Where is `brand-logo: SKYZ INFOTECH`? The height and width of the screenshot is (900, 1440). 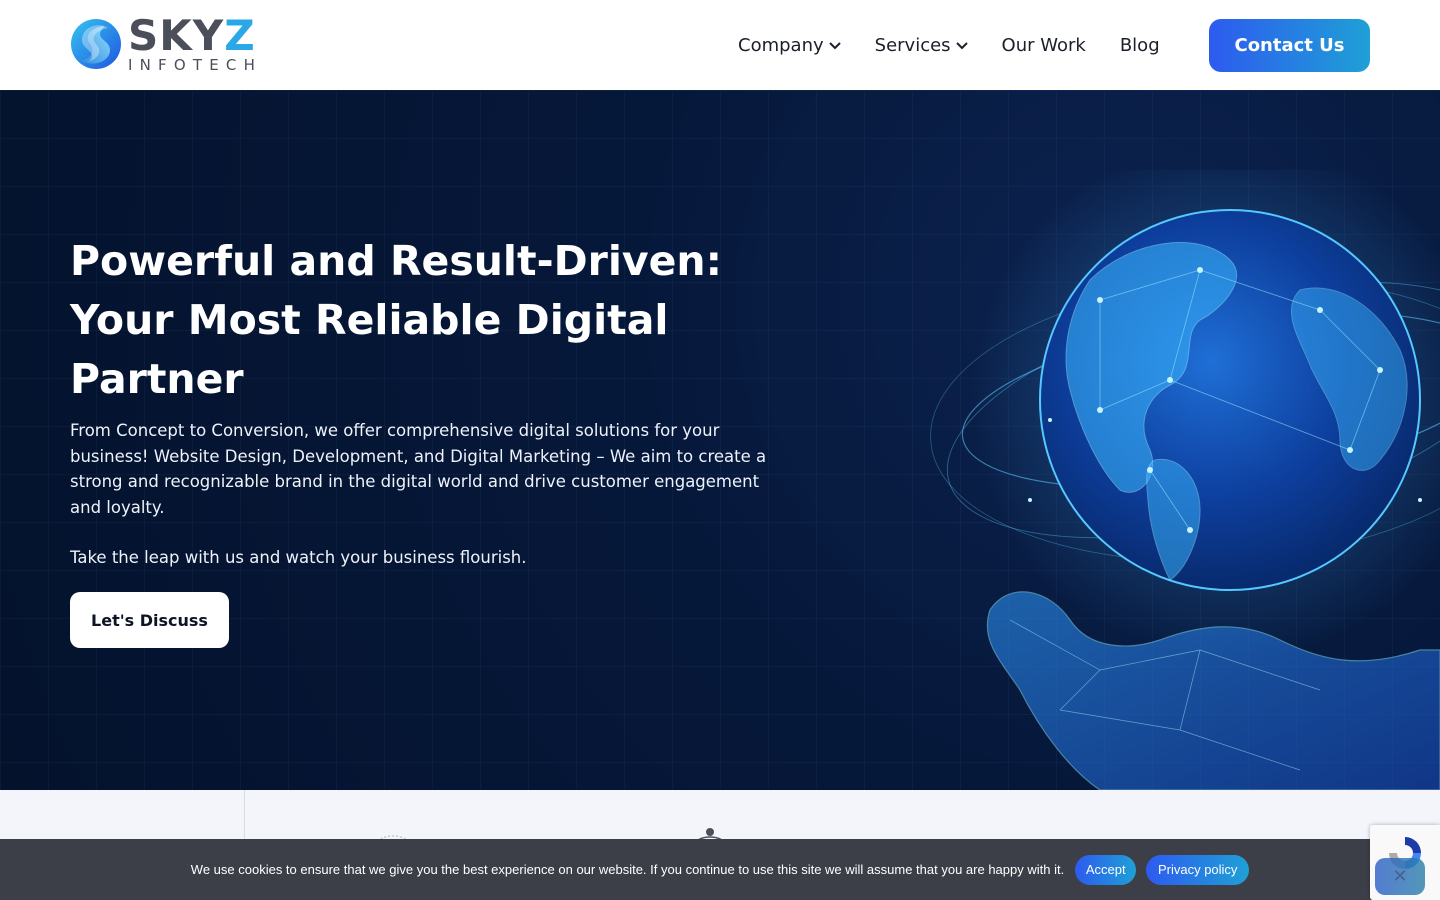
brand-logo: SKYZ INFOTECH is located at coordinates (171, 42).